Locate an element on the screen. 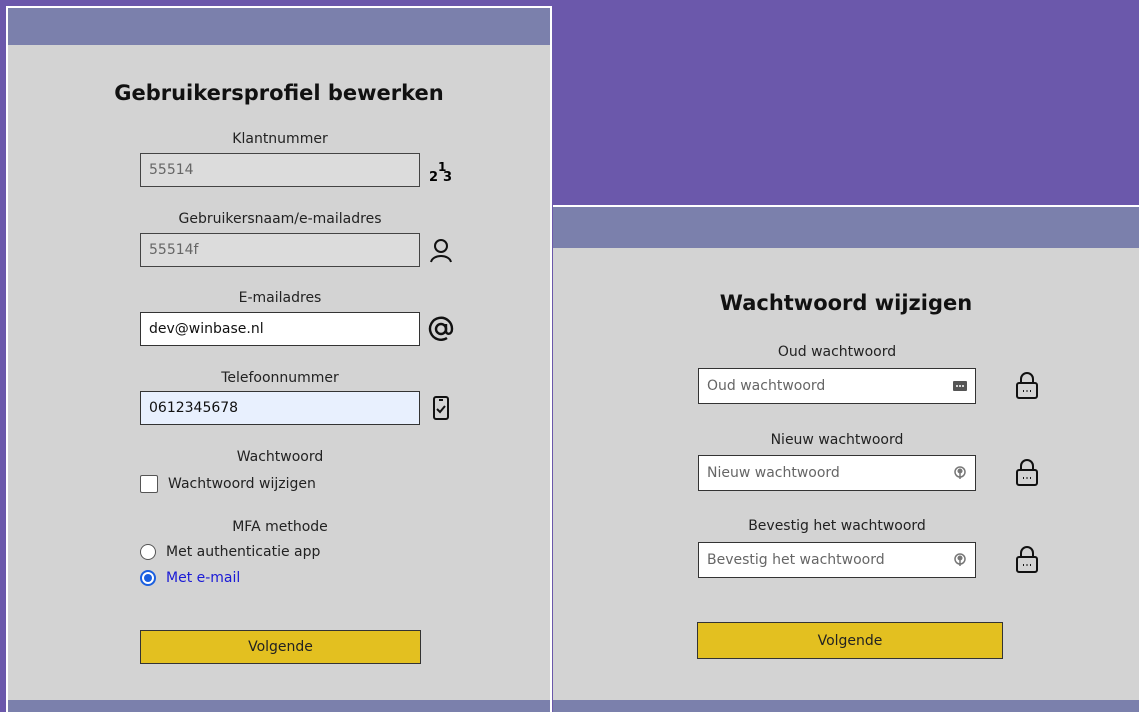 The height and width of the screenshot is (712, 1139). phone-label: Telefoonnummer is located at coordinates (280, 378).